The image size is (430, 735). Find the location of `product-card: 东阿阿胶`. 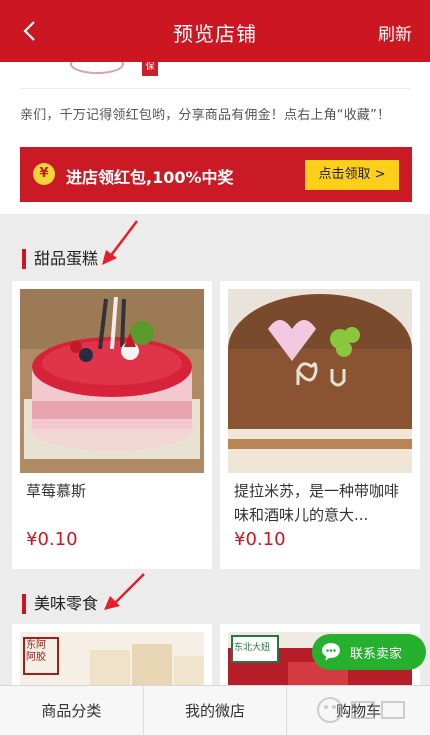

product-card: 东阿阿胶 is located at coordinates (112, 654).